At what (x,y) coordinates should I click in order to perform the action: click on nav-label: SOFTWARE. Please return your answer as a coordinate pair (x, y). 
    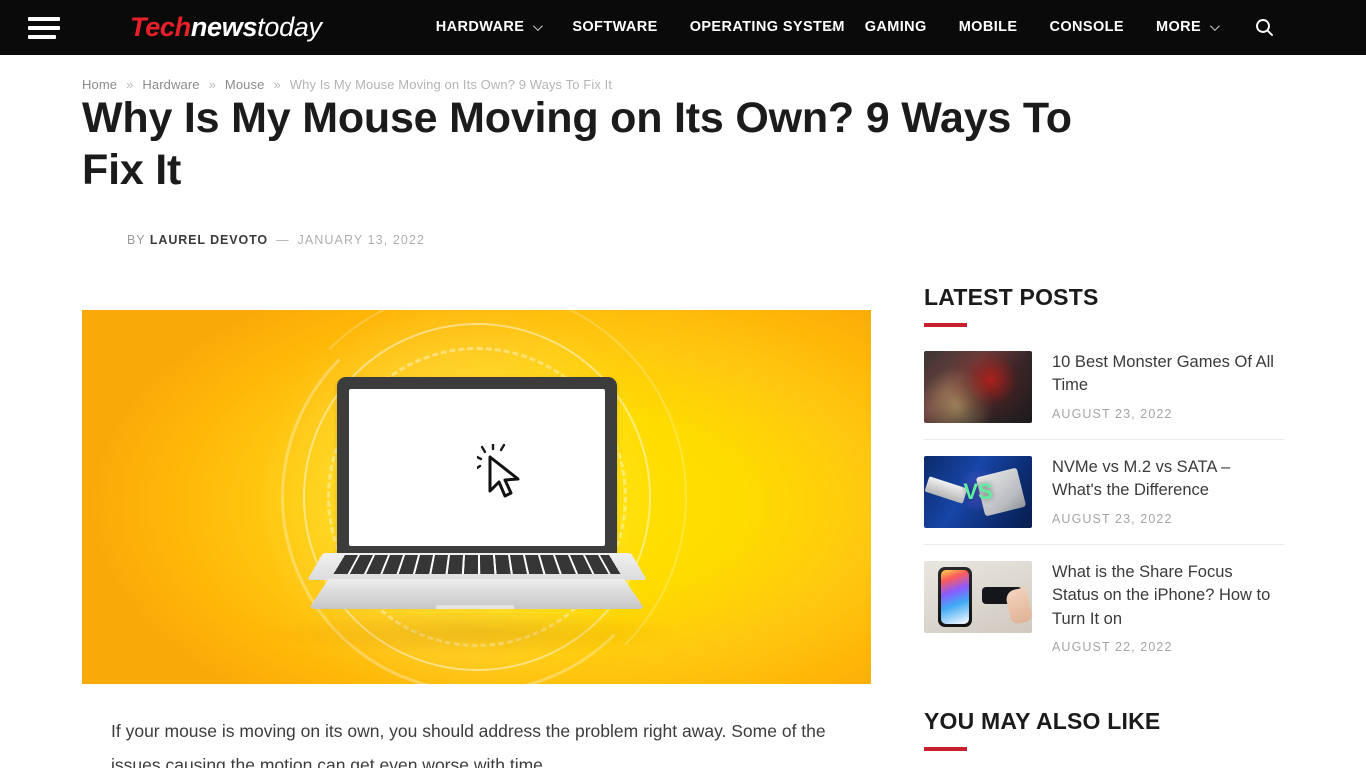
    Looking at the image, I should click on (615, 27).